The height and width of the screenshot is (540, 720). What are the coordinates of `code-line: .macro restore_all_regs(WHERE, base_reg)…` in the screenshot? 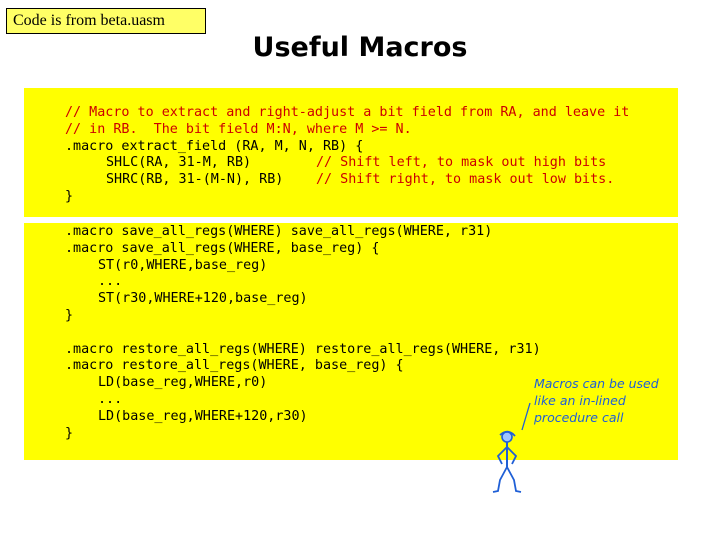 It's located at (351, 366).